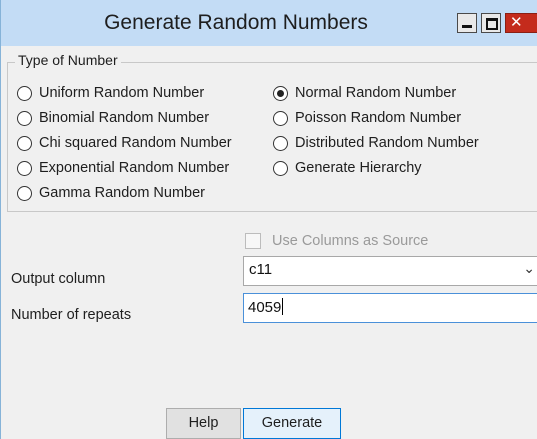 The width and height of the screenshot is (537, 439). I want to click on number-of-repeats-value: 4059, so click(265, 307).